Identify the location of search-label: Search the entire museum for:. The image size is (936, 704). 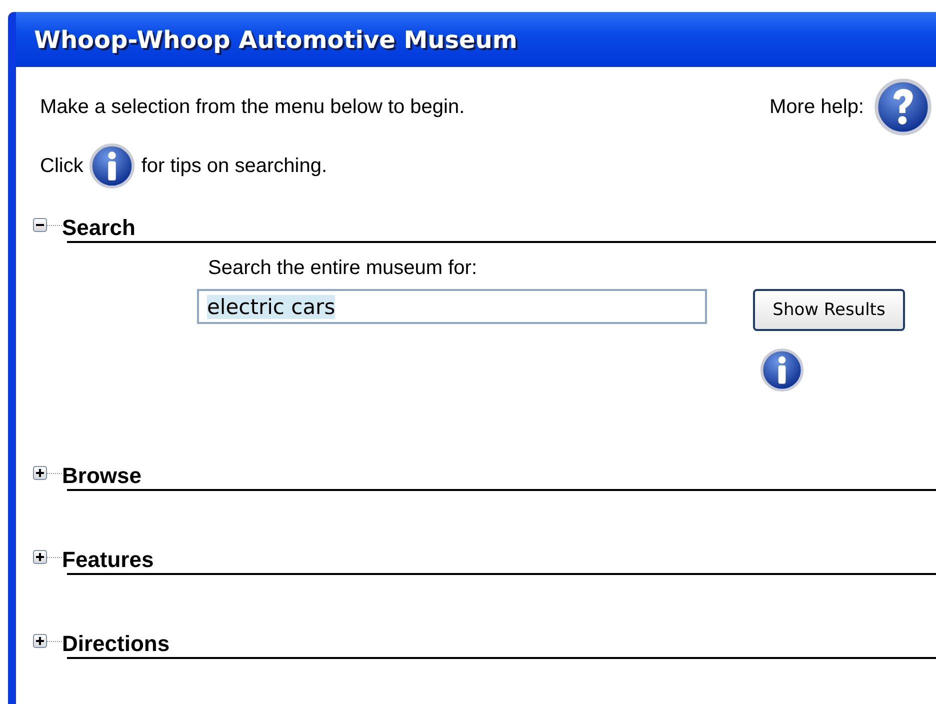
(342, 268).